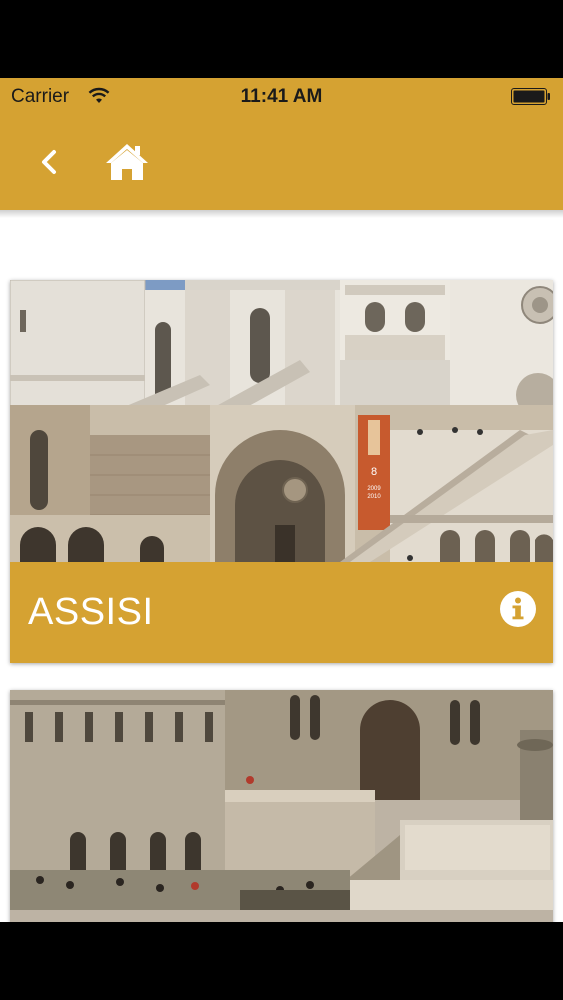 The height and width of the screenshot is (1000, 563). I want to click on bottom-letterbox, so click(281, 961).